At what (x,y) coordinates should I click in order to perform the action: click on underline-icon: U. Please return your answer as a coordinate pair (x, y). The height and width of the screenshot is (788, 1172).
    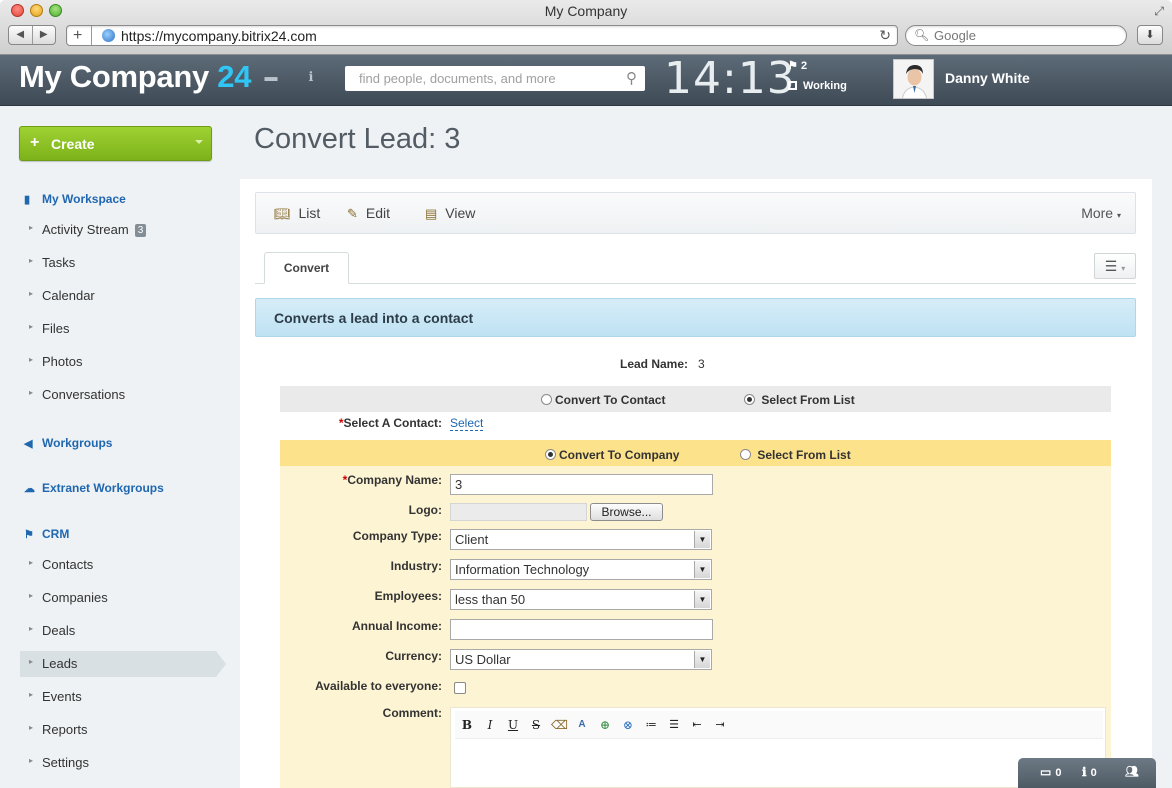
    Looking at the image, I should click on (513, 725).